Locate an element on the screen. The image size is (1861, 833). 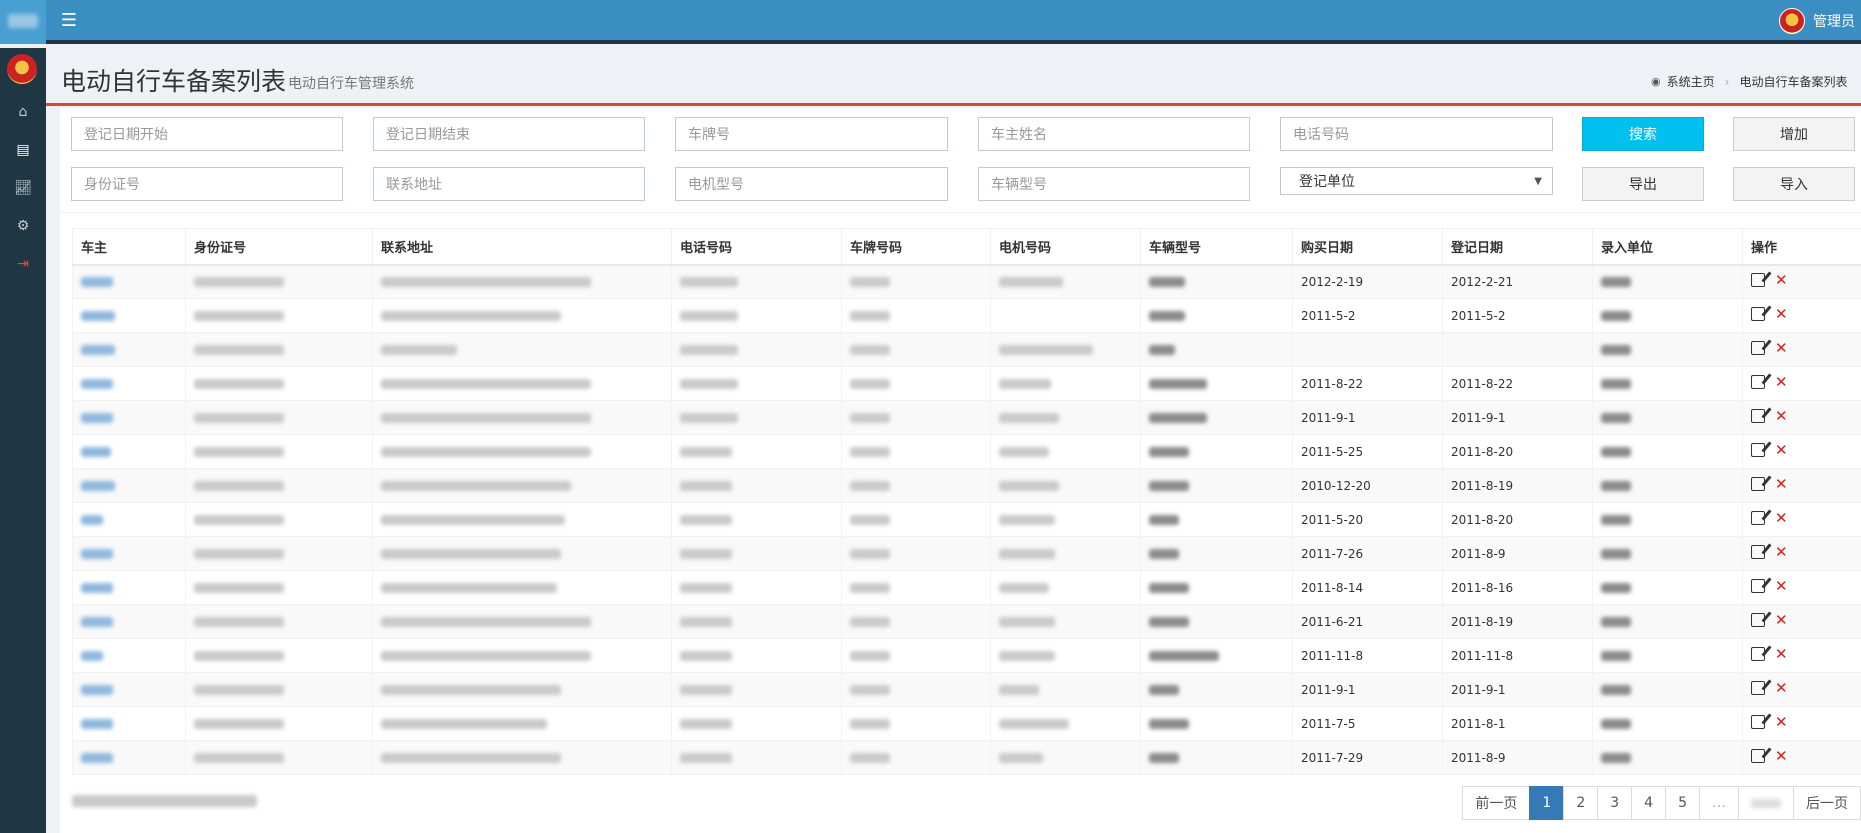
reg-date-cell: 2011-8-9 is located at coordinates (1517, 757).